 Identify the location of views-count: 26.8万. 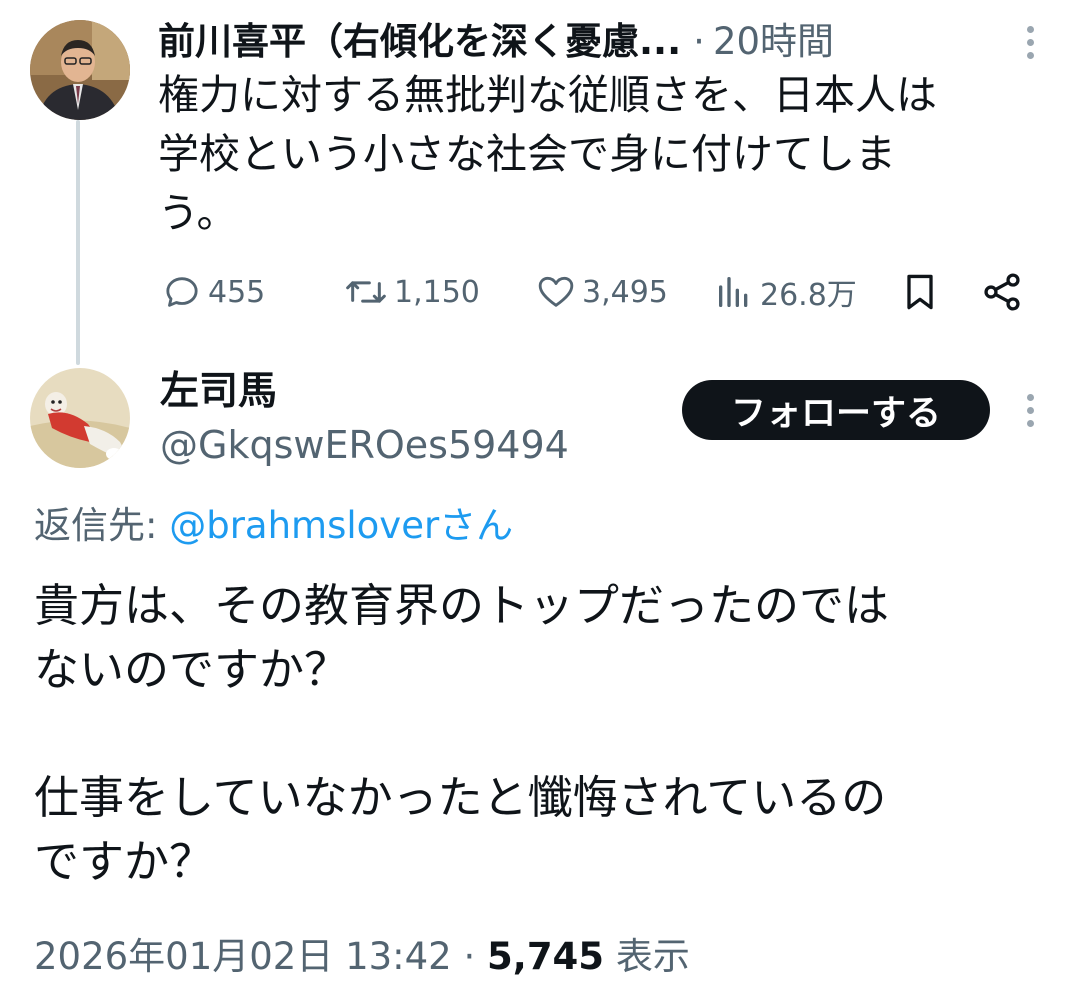
(808, 295).